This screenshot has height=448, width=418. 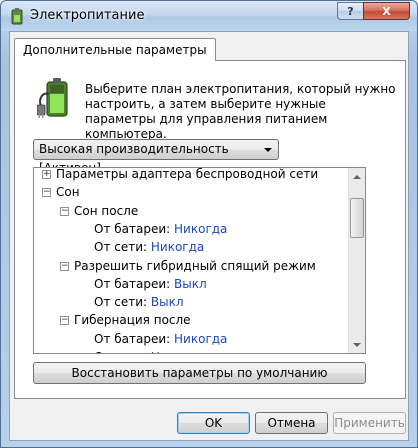 I want to click on help-button: ?, so click(x=350, y=11).